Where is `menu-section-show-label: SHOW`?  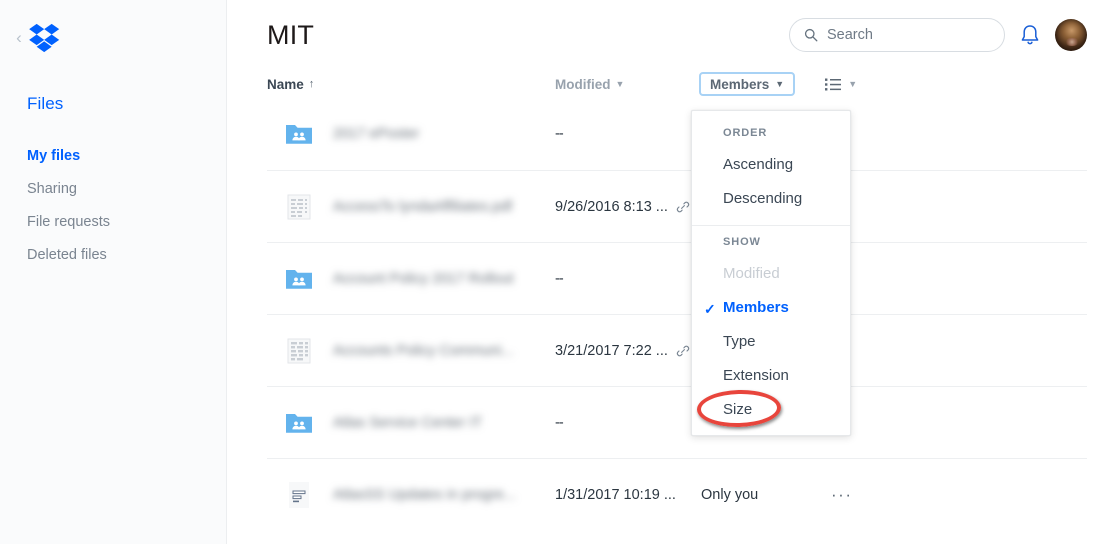
menu-section-show-label: SHOW is located at coordinates (742, 242).